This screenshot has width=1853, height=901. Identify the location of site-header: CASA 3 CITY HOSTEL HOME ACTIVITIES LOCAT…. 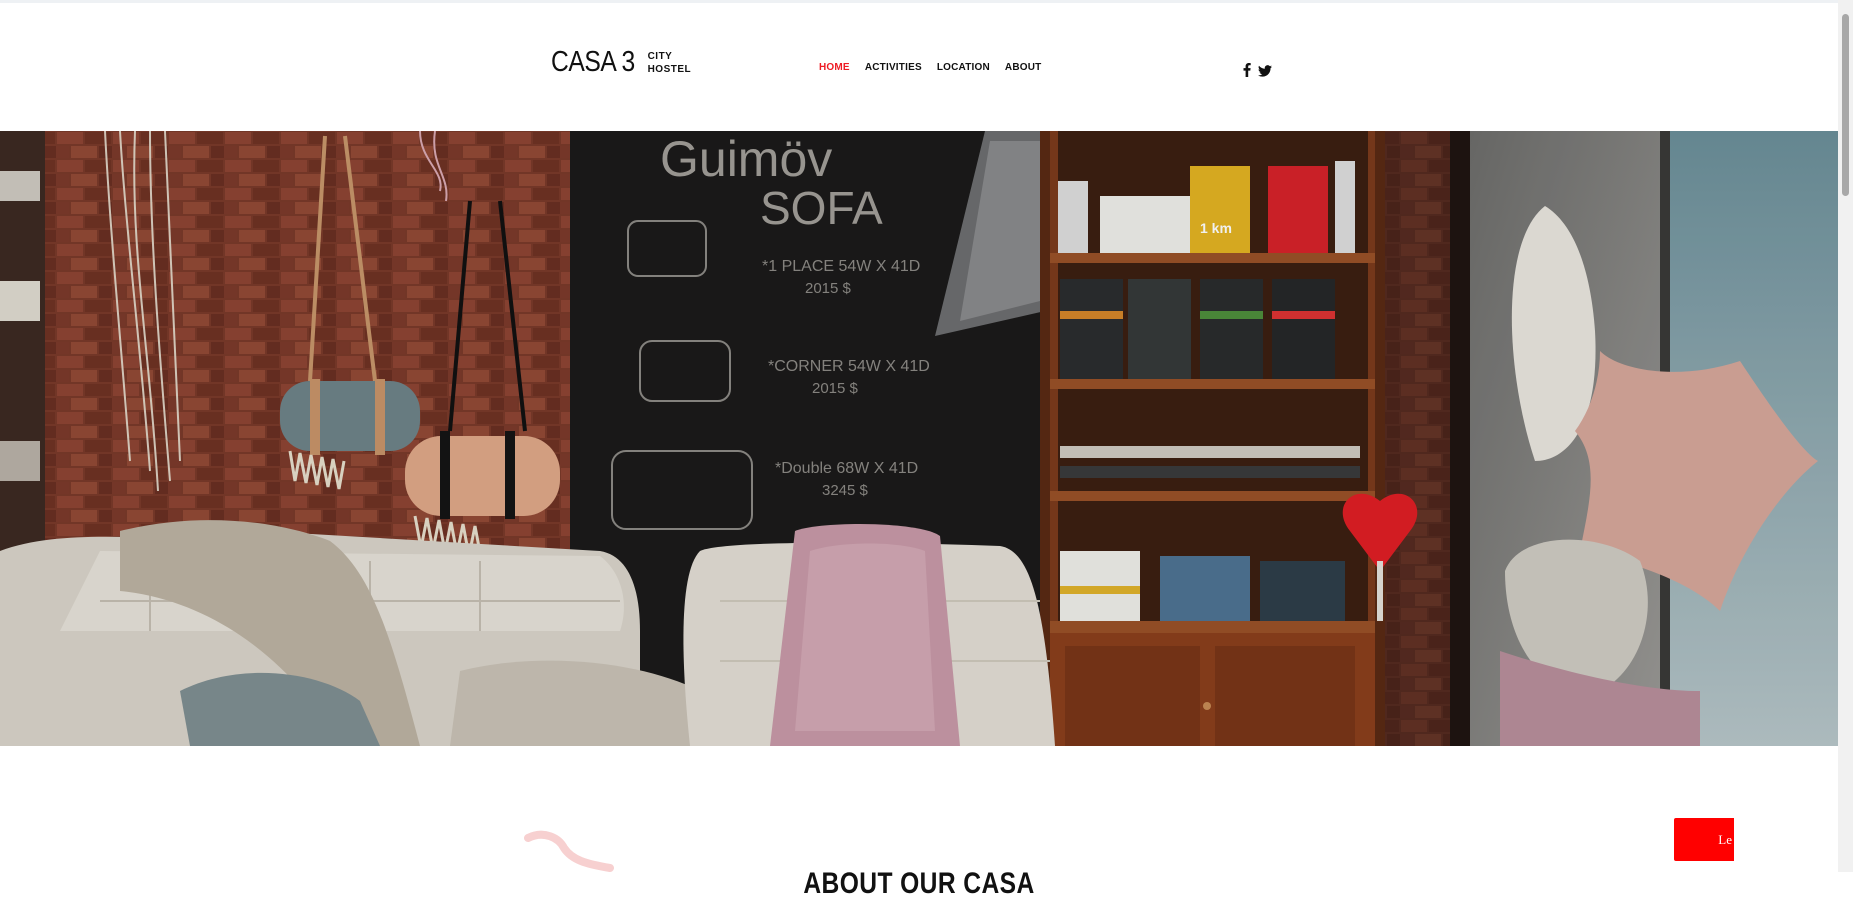
(919, 67).